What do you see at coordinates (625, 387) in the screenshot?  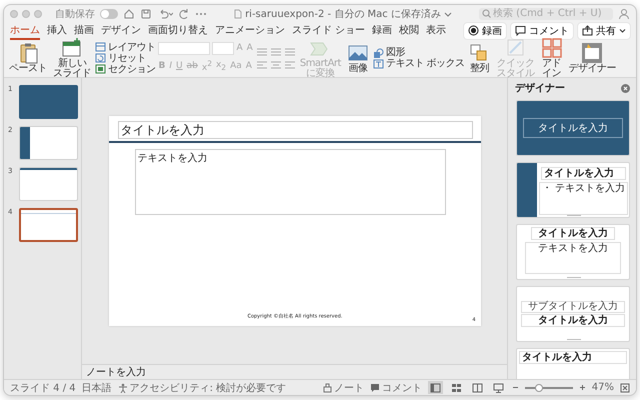 I see `fit-to-window-icon` at bounding box center [625, 387].